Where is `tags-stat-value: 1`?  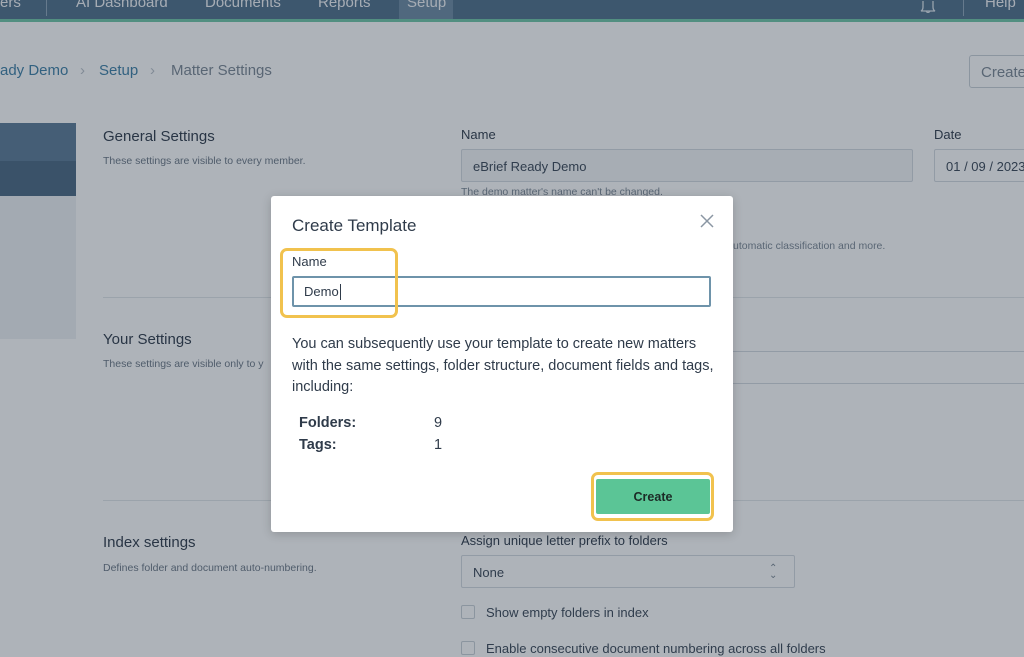 tags-stat-value: 1 is located at coordinates (438, 445).